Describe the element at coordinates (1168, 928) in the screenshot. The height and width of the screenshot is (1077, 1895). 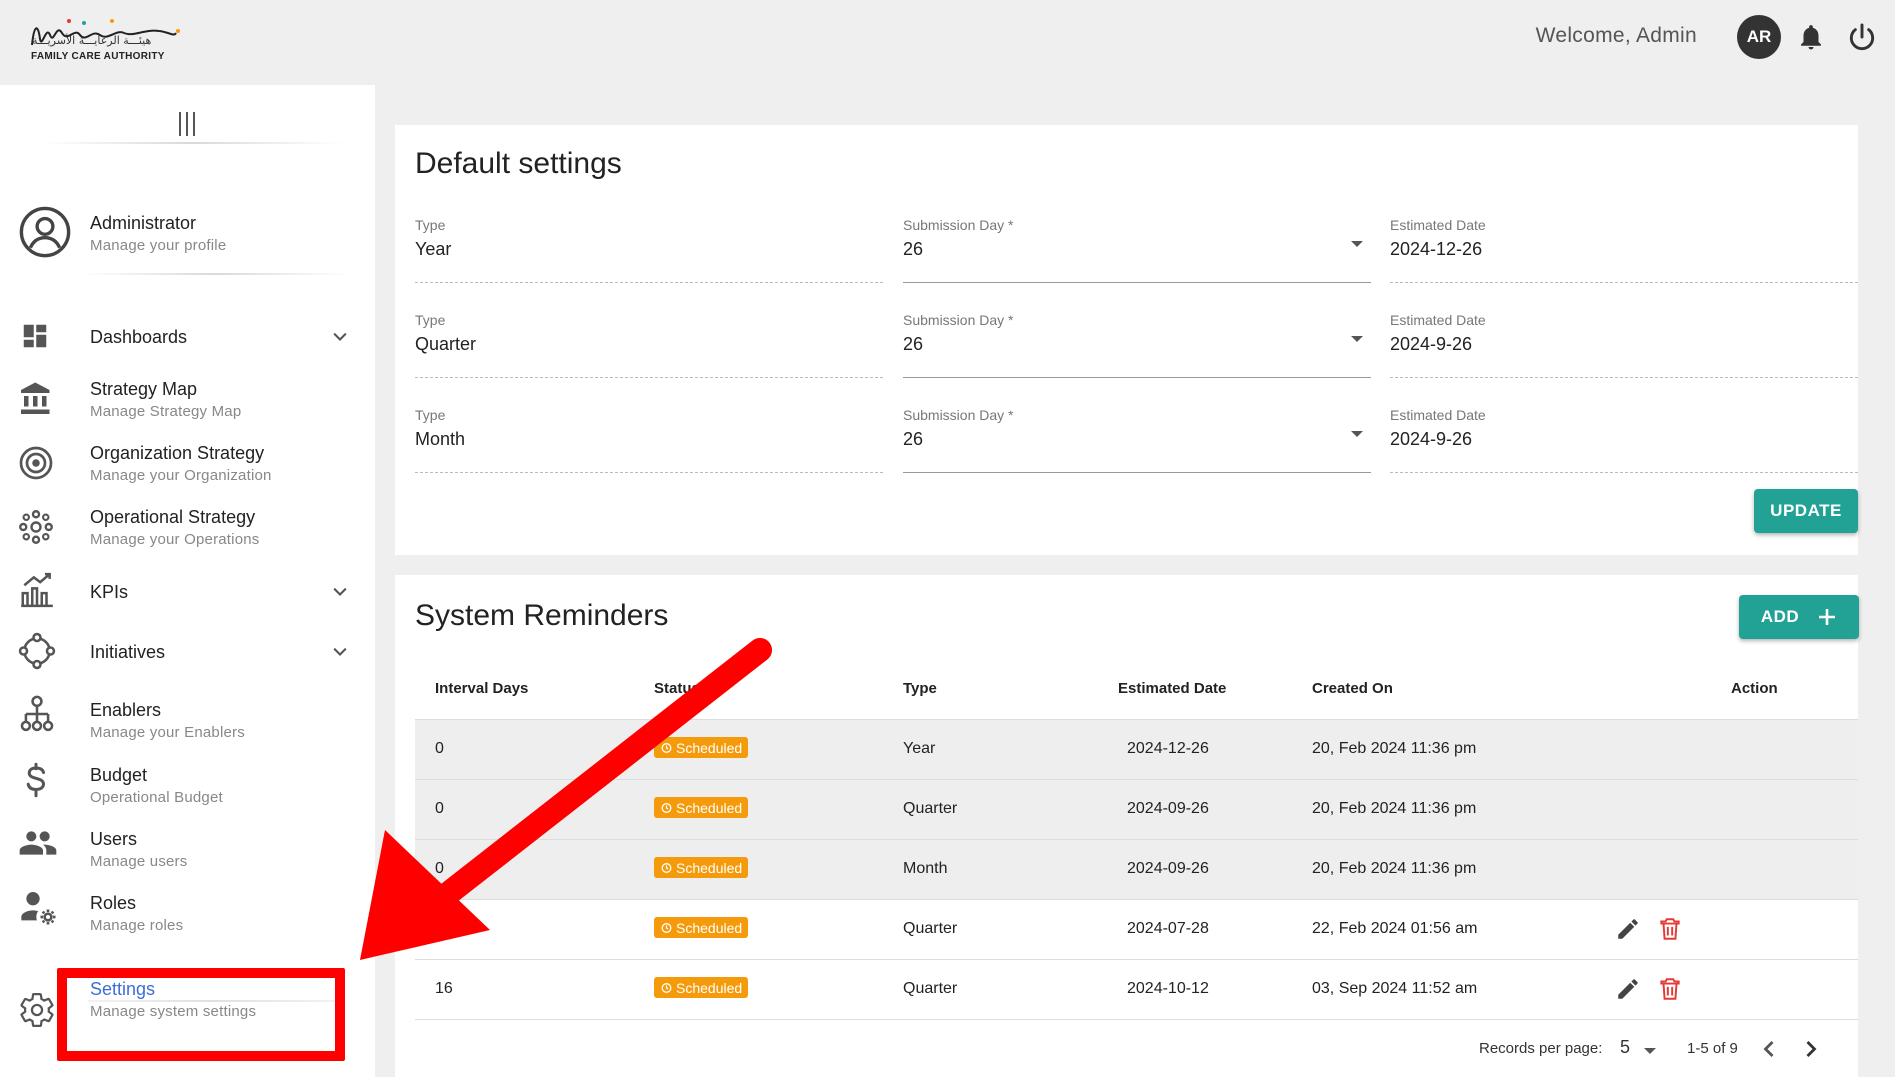
I see `estimated-date-cell: 2024-07-28` at that location.